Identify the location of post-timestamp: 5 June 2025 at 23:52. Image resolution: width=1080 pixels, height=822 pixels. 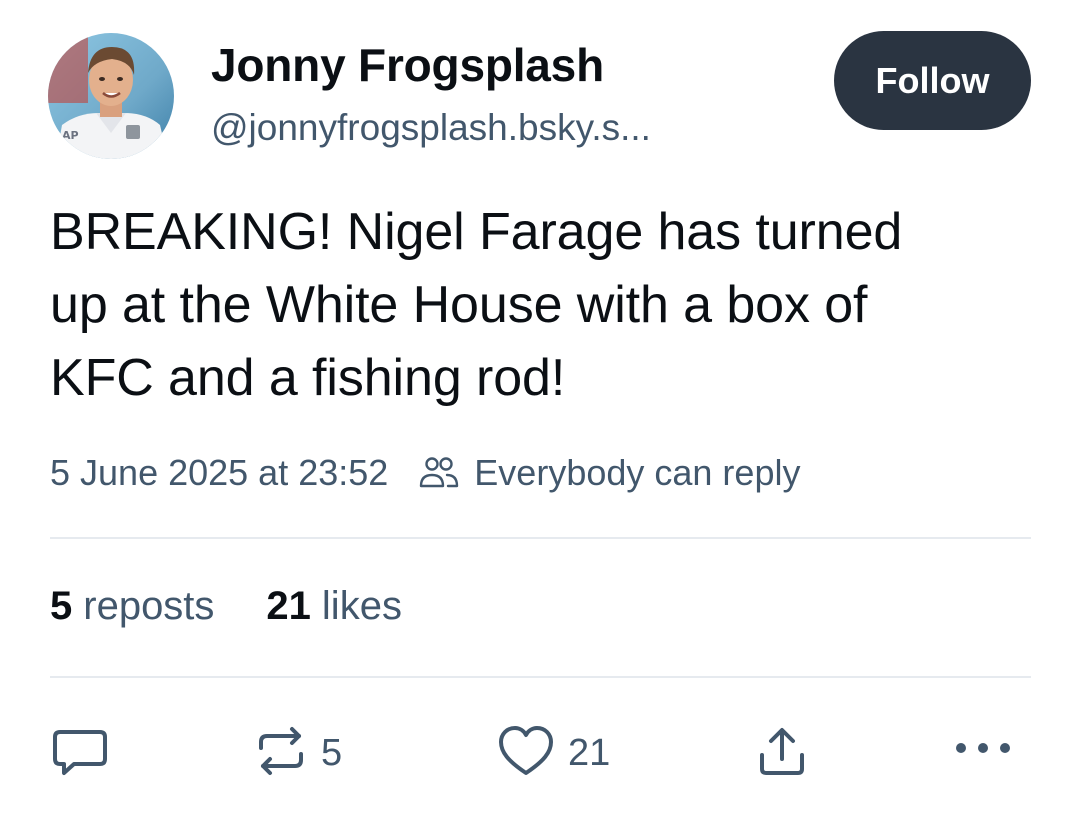
(219, 473).